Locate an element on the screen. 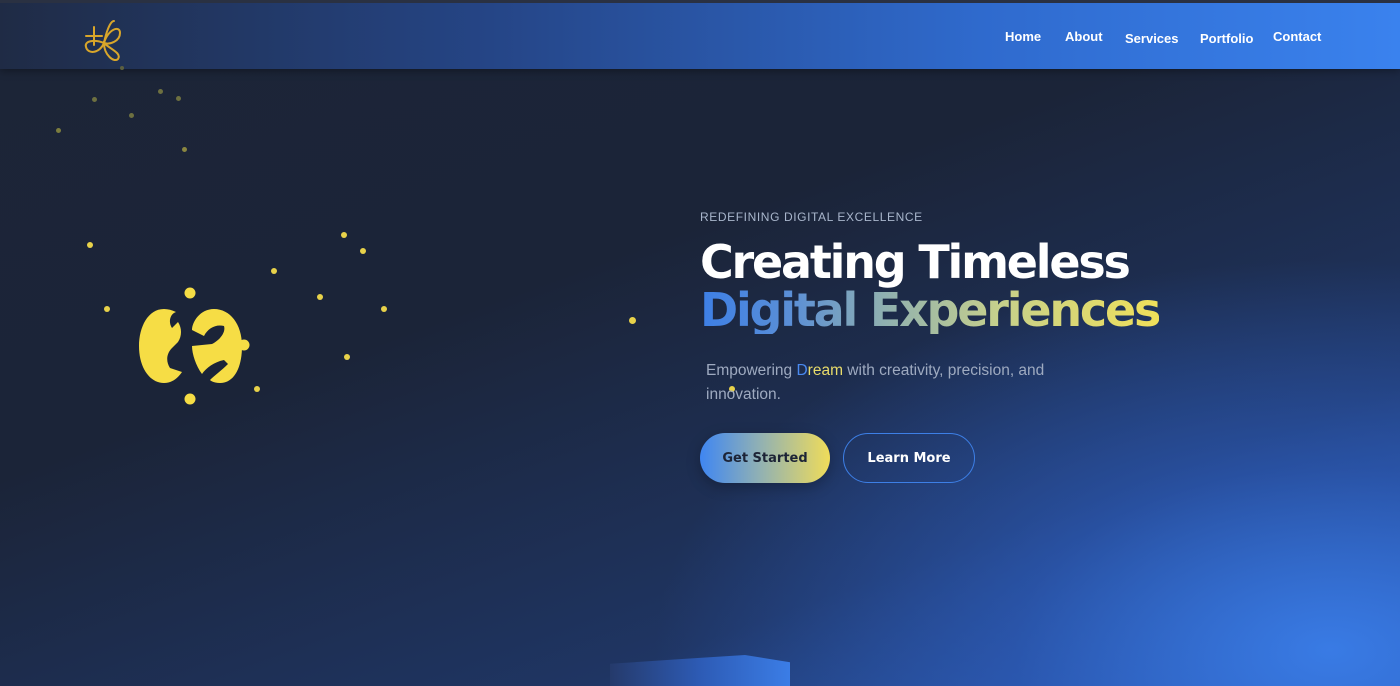 Image resolution: width=1400 pixels, height=686 pixels. subtext-highlight-ream: ream is located at coordinates (825, 370).